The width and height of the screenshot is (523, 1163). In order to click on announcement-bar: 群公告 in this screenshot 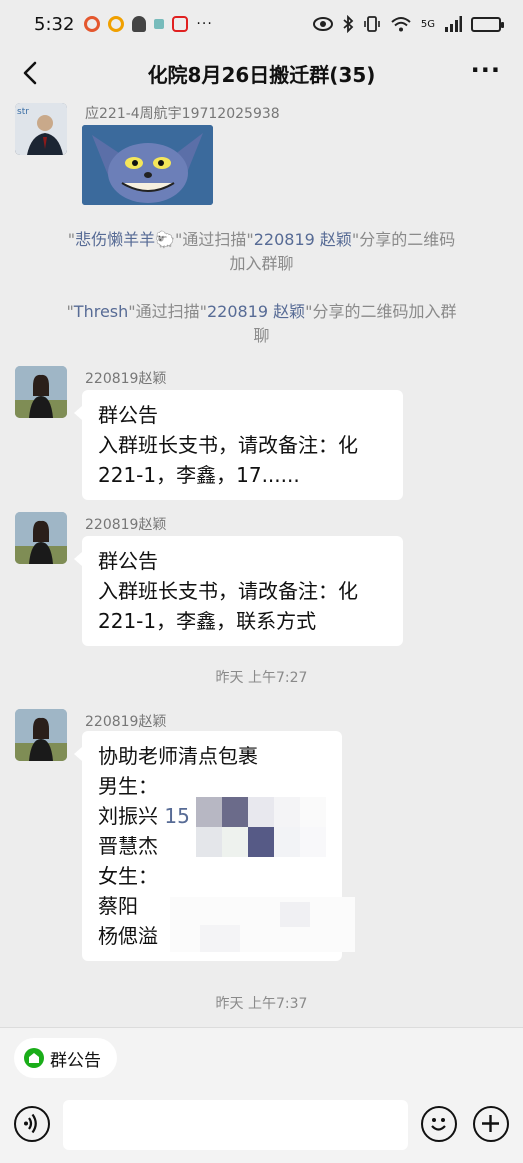, I will do `click(261, 1057)`.